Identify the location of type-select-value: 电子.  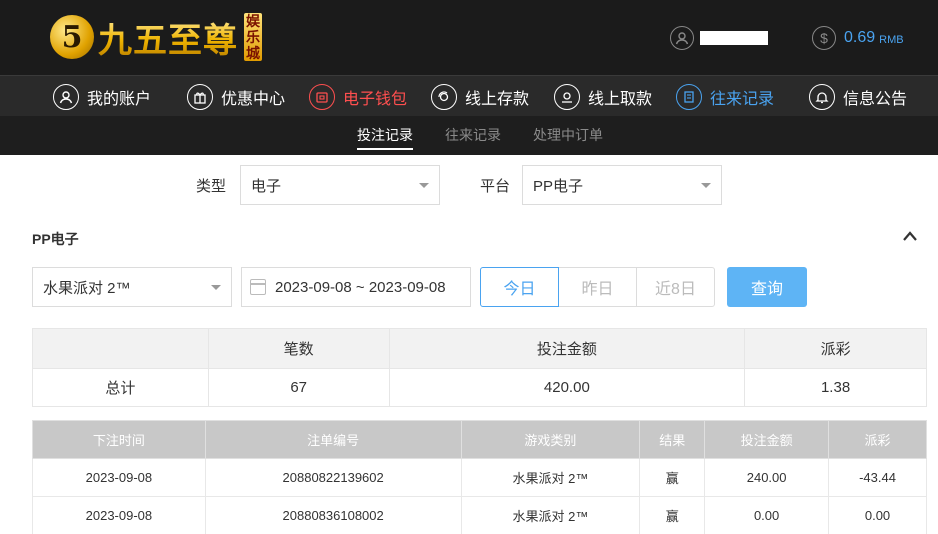
(266, 186).